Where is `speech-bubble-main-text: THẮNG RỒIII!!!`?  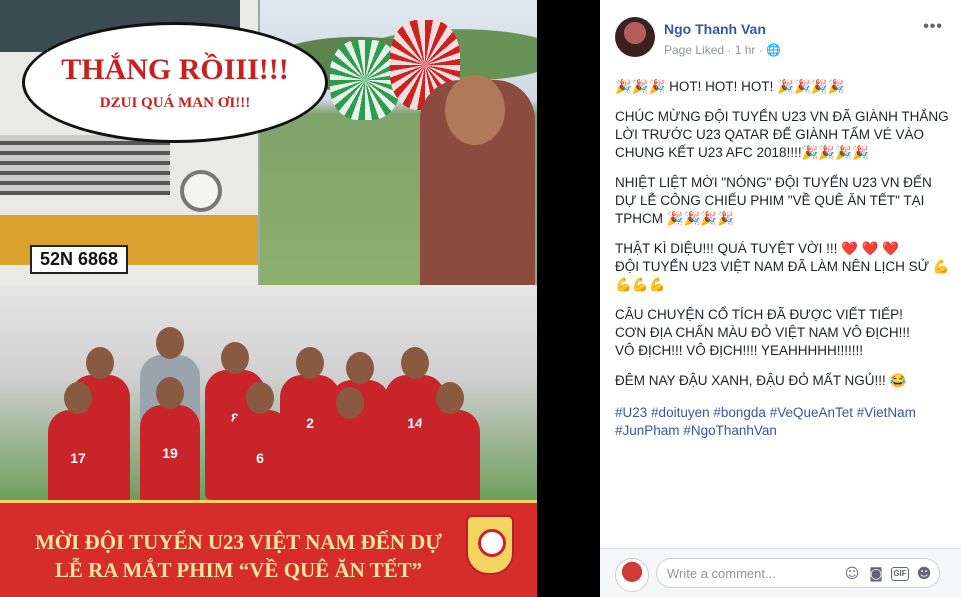
speech-bubble-main-text: THẮNG RỒIII!!! is located at coordinates (175, 69).